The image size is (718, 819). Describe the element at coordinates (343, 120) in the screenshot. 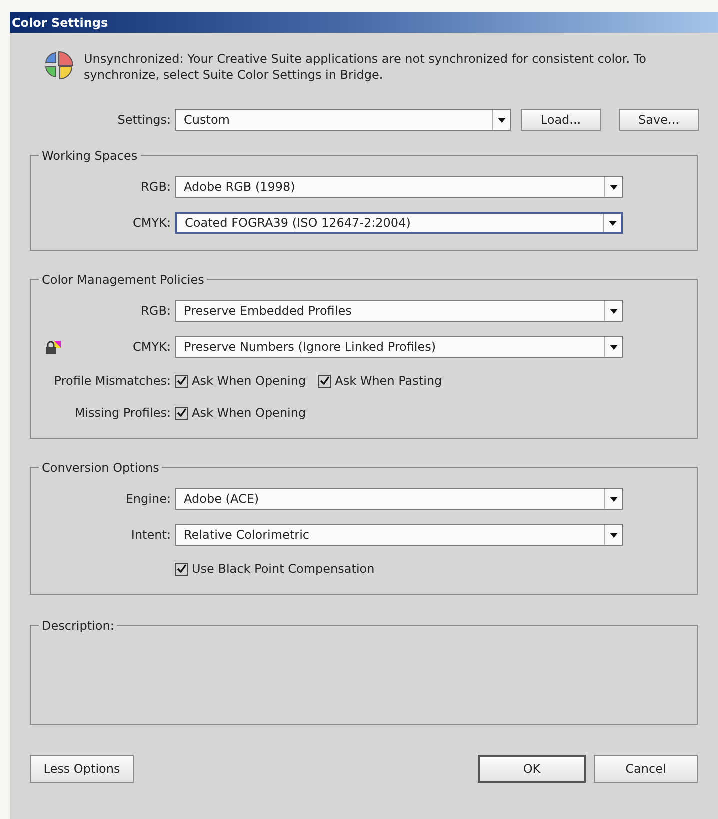

I see `dropdown: Custom` at that location.